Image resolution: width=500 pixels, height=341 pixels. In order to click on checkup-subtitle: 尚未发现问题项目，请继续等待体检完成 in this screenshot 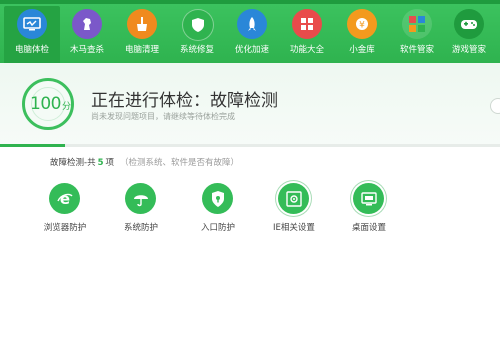, I will do `click(163, 116)`.